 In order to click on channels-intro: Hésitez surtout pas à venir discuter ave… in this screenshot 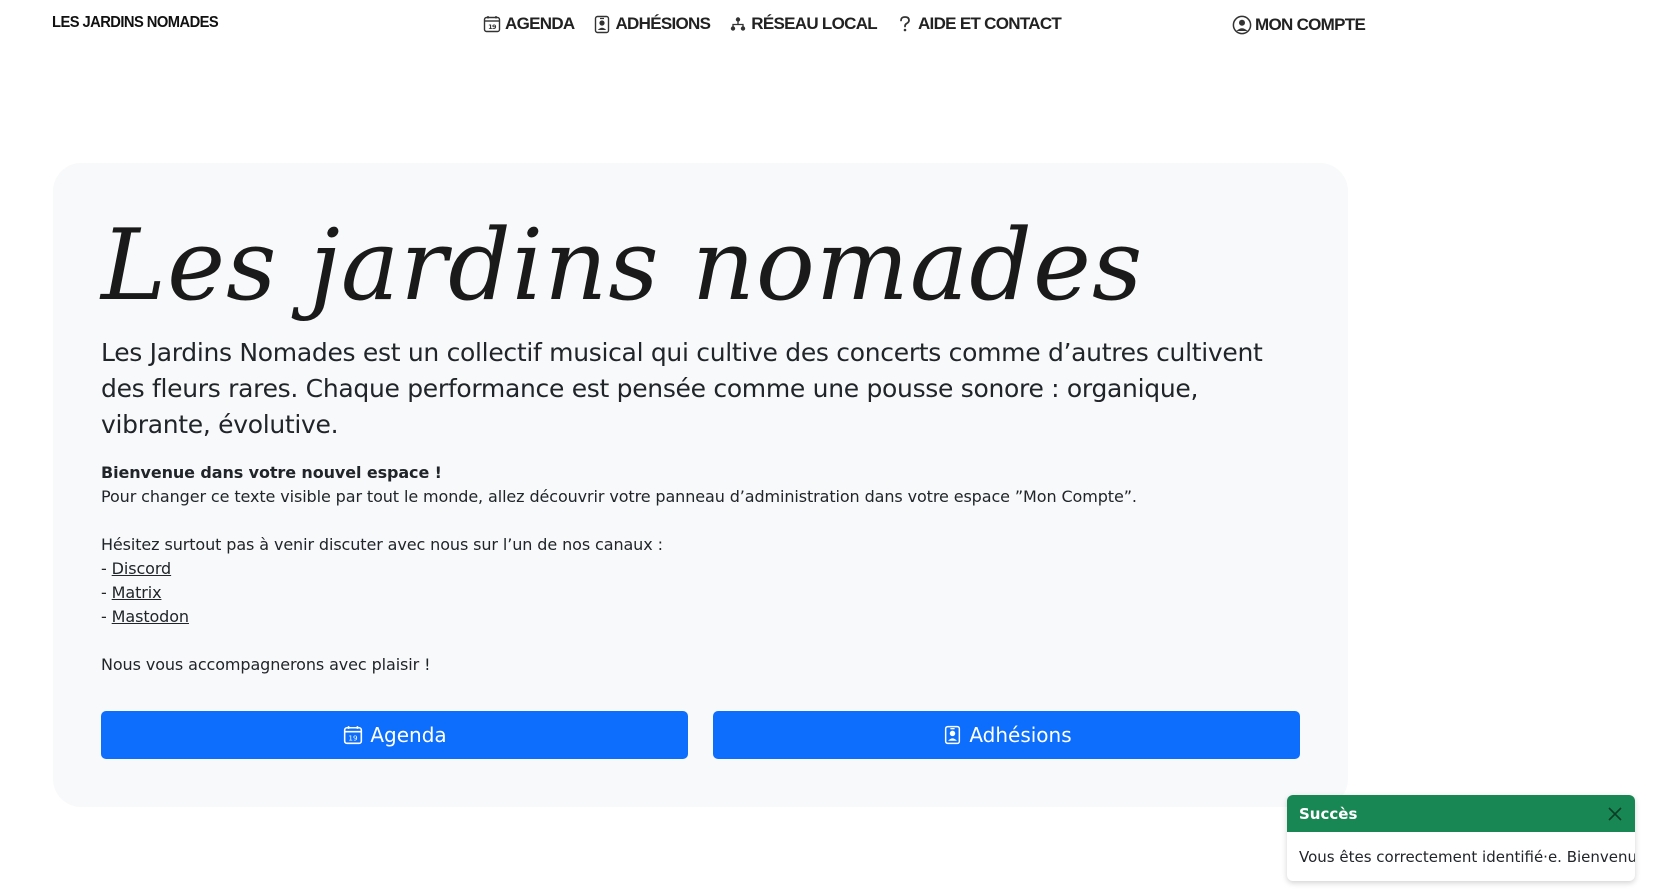, I will do `click(382, 544)`.